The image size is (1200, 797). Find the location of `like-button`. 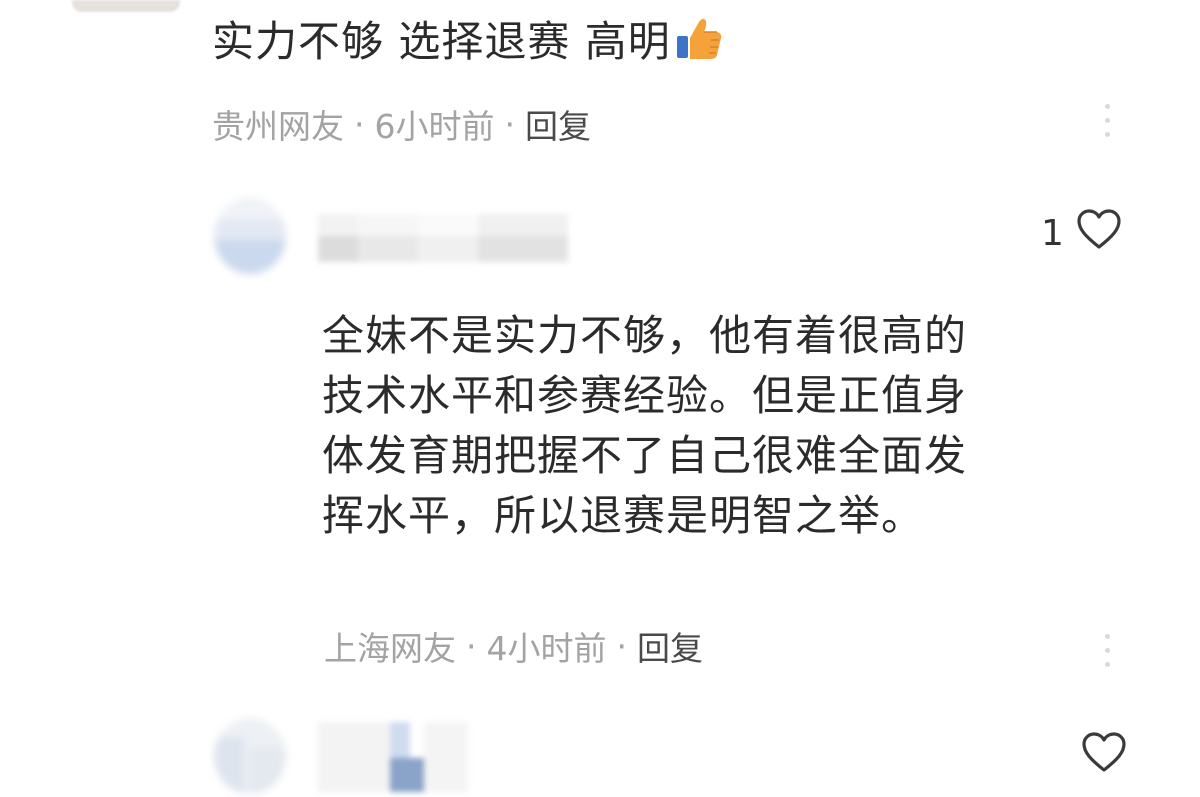

like-button is located at coordinates (1104, 756).